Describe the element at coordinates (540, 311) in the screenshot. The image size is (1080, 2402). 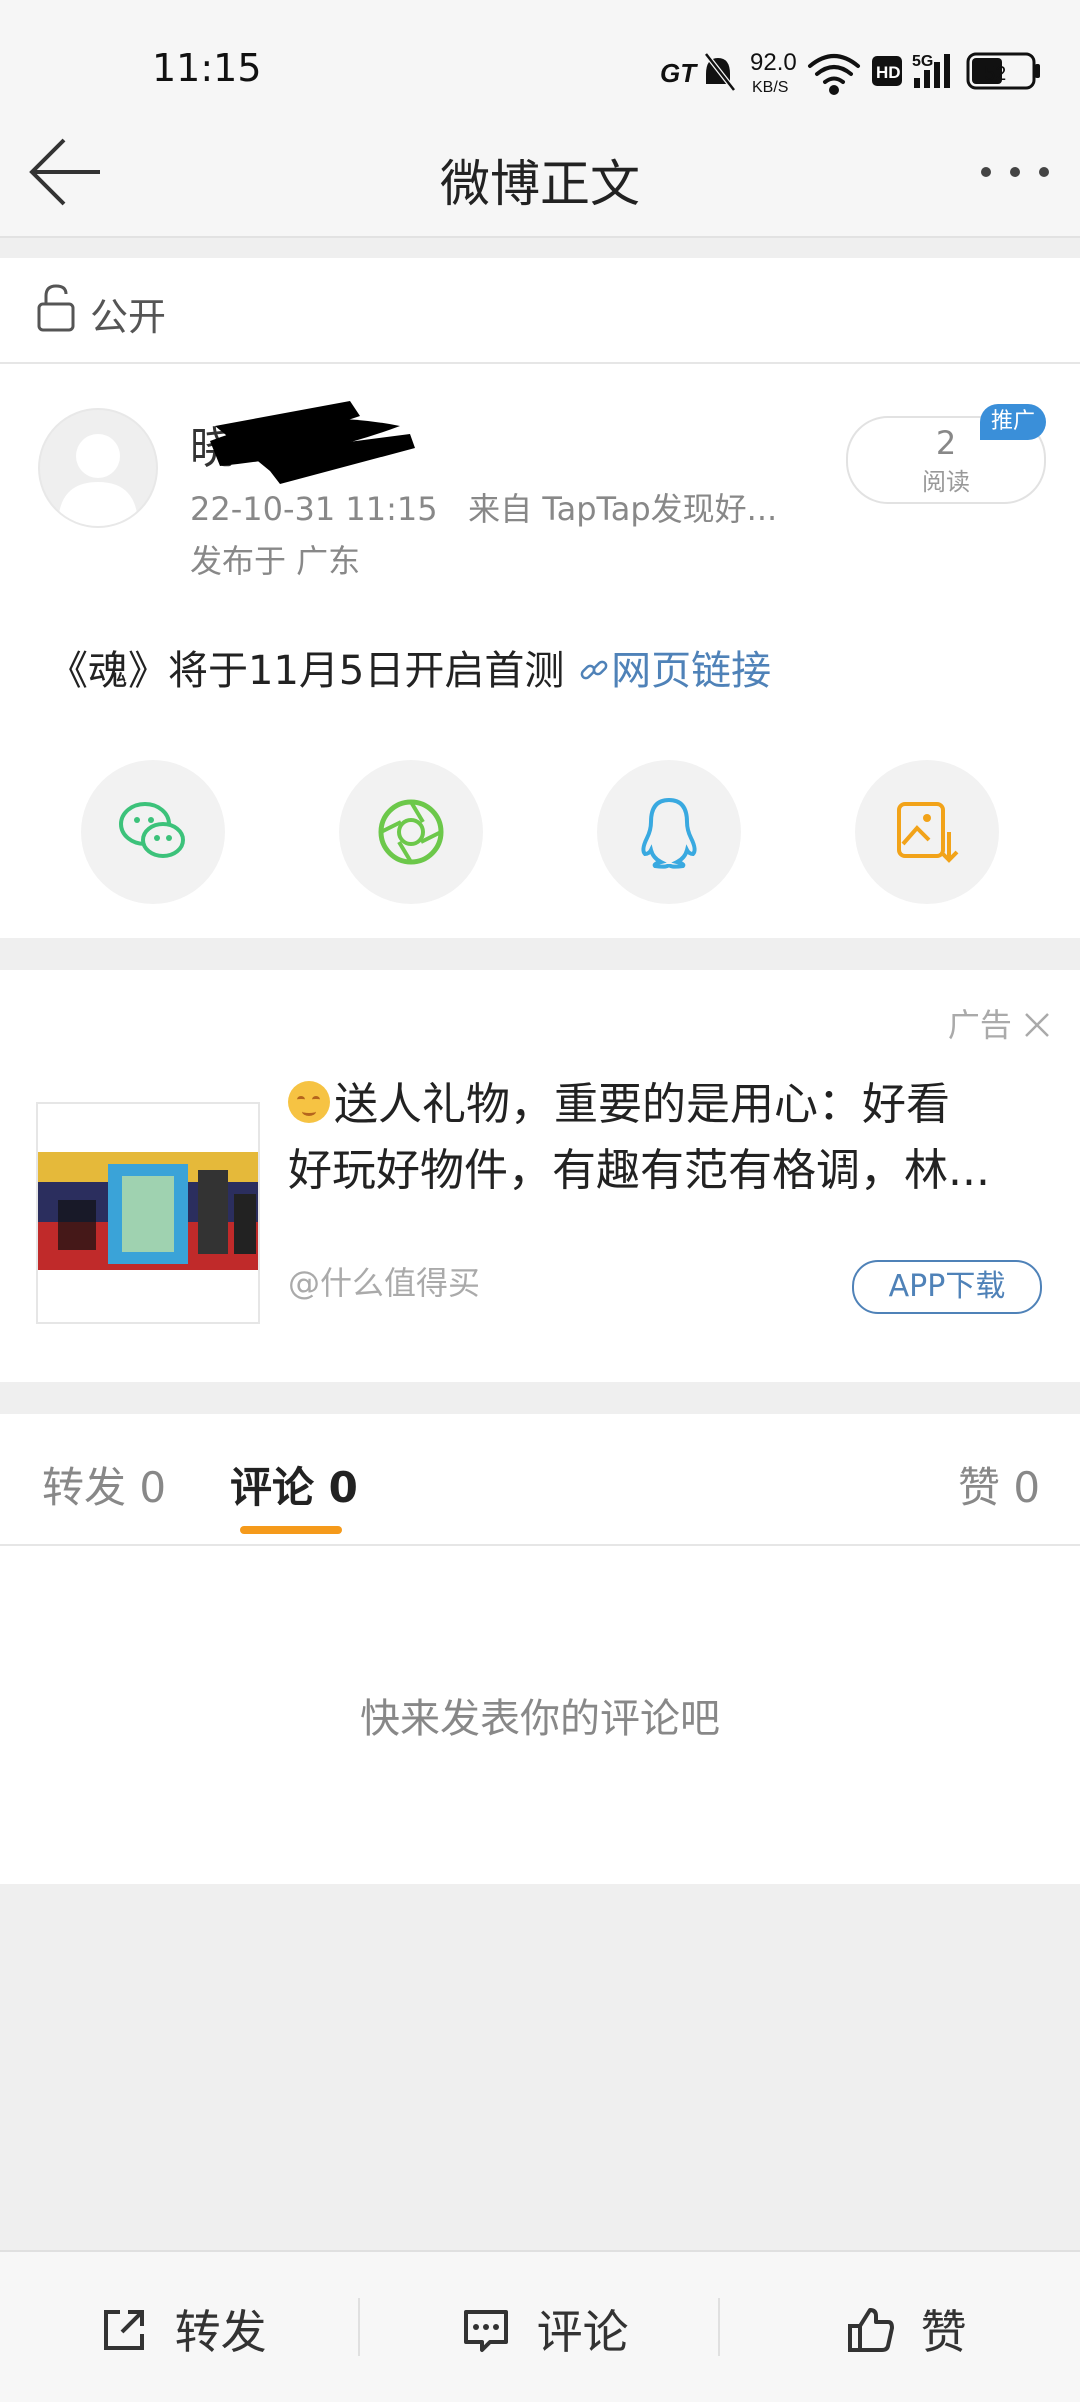
I see `visibility-row: 公开` at that location.